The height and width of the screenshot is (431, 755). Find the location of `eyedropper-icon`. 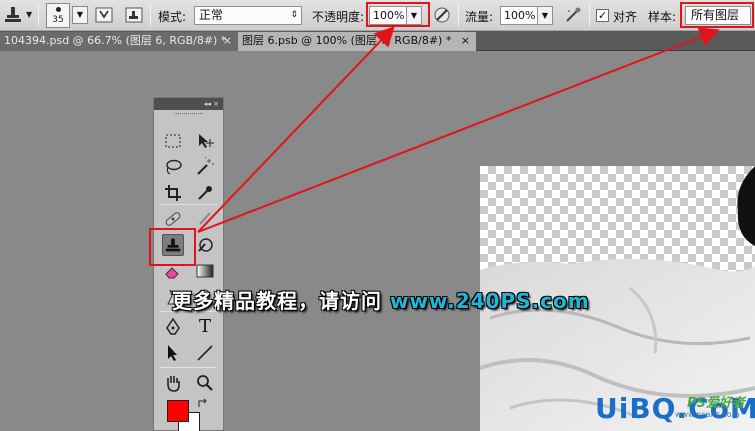

eyedropper-icon is located at coordinates (205, 193).